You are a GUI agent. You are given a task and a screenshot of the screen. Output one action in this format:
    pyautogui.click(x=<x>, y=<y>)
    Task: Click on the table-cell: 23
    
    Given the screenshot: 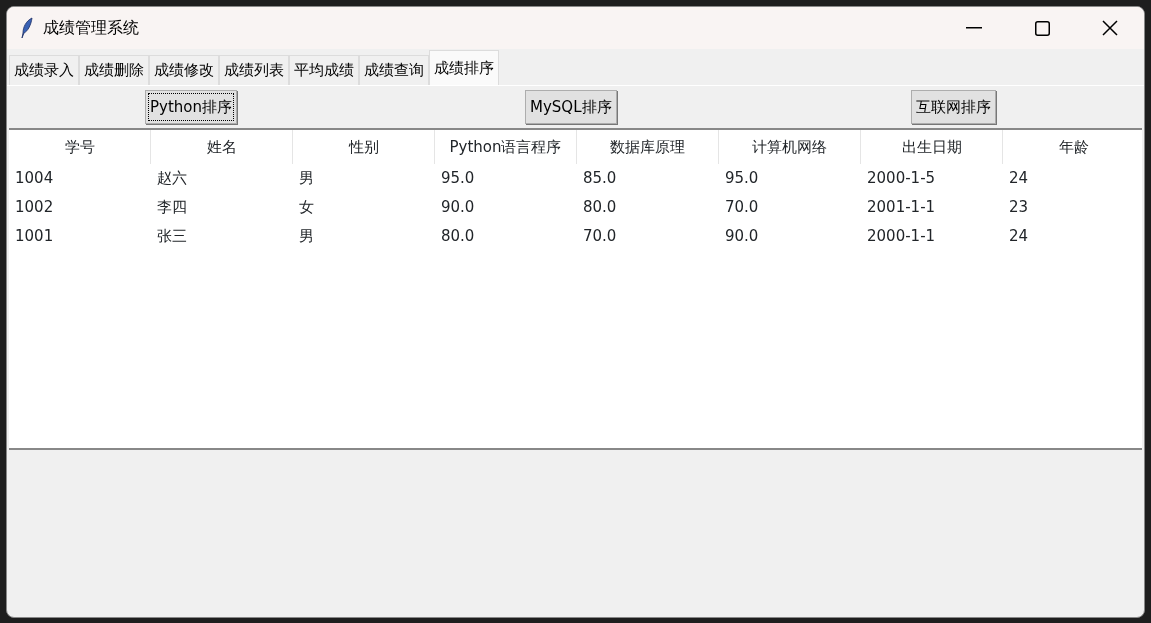 What is the action you would take?
    pyautogui.click(x=1019, y=207)
    